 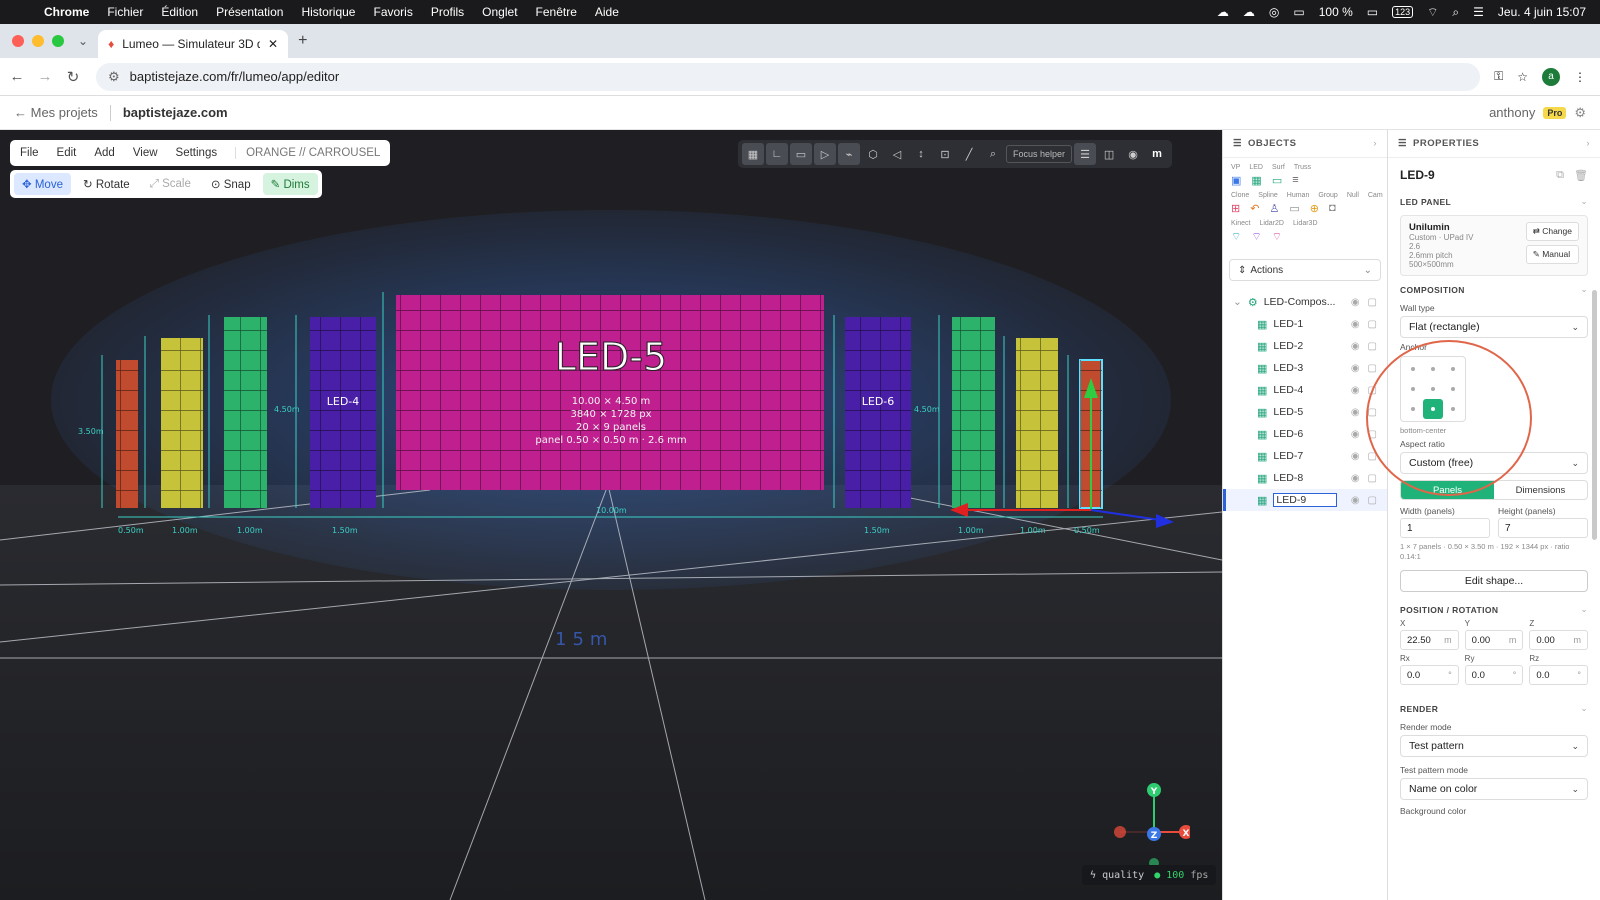 I want to click on sliders-icon: ☰, so click(x=1085, y=154).